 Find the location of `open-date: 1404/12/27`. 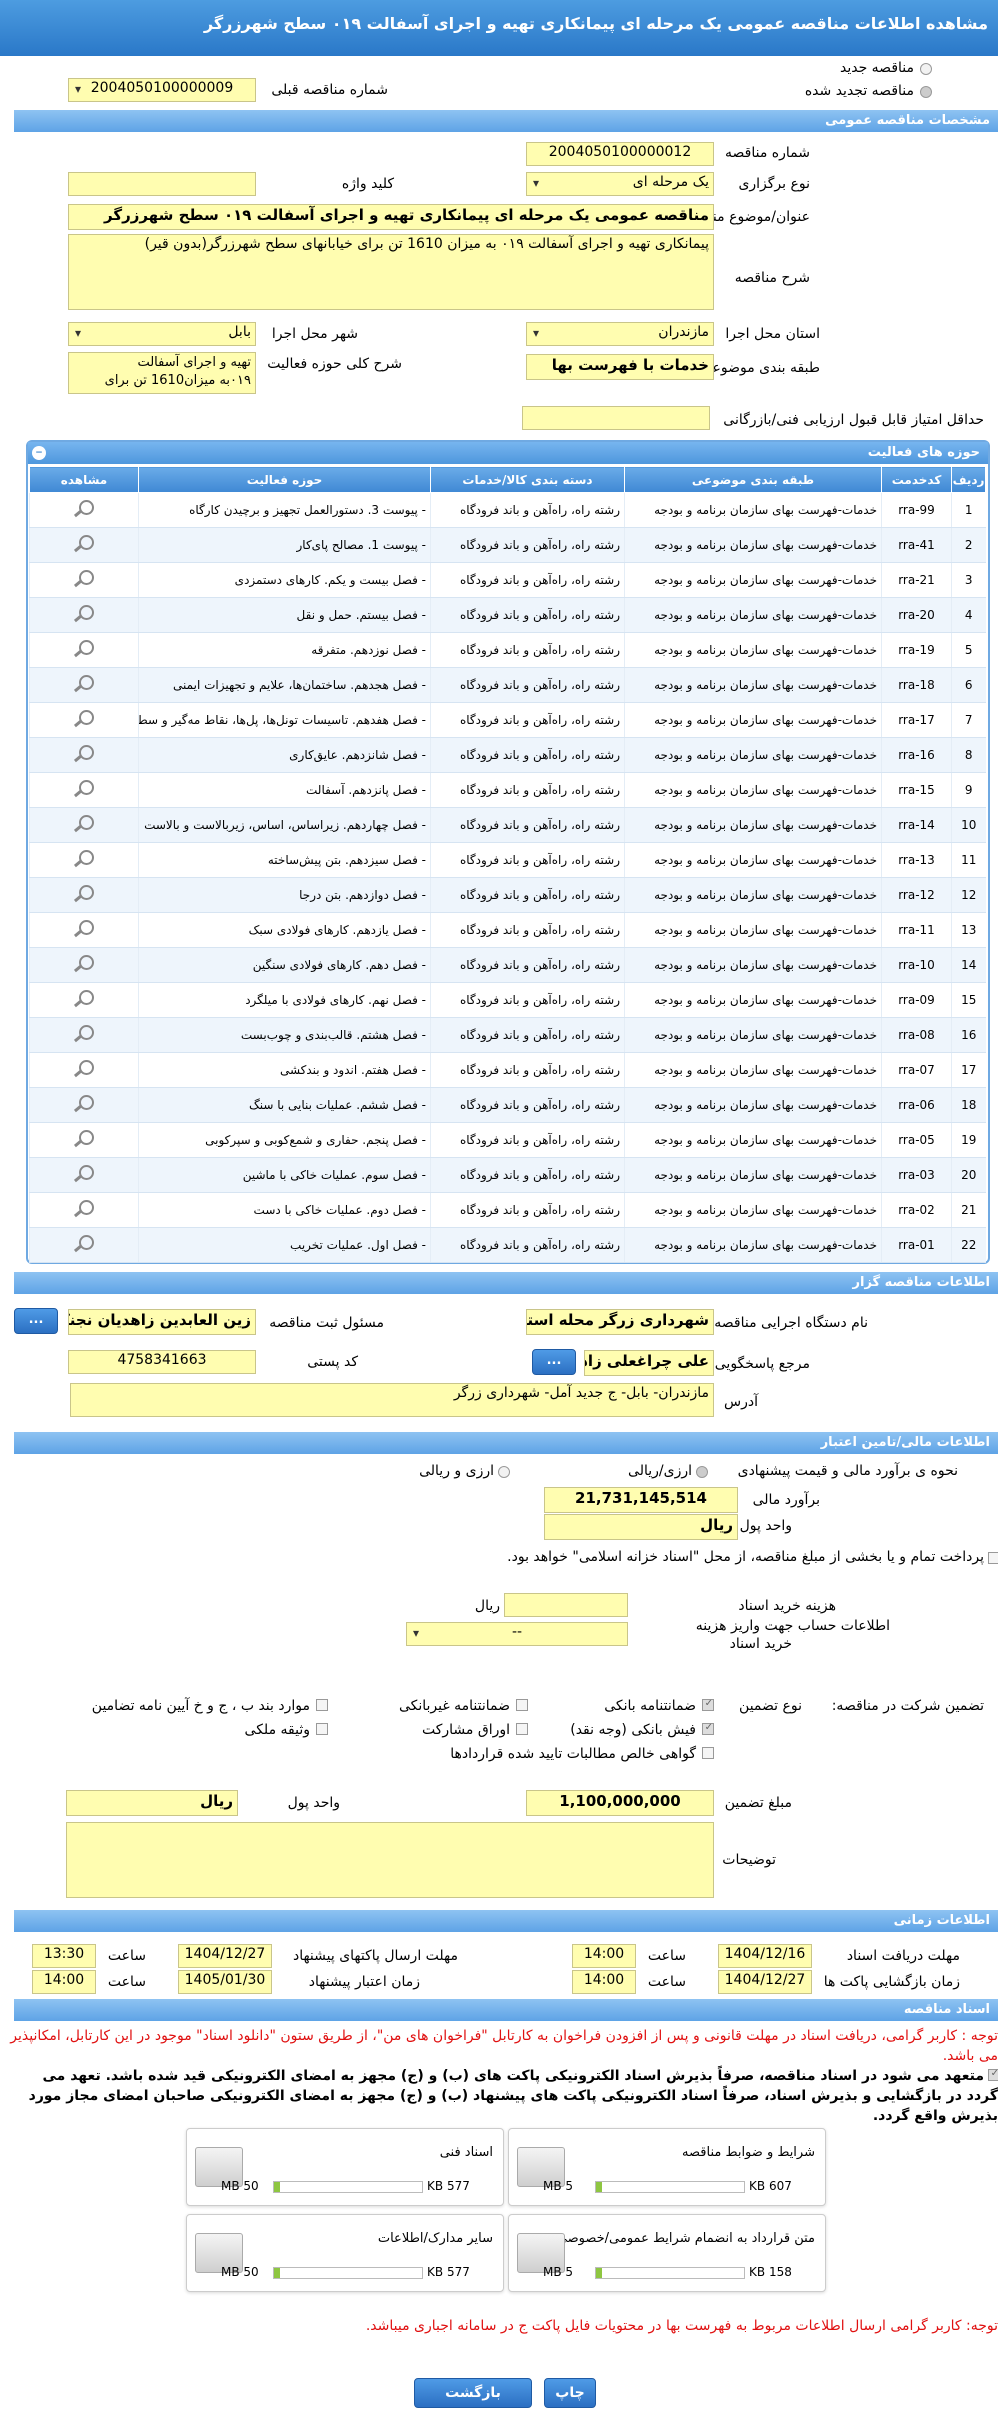

open-date: 1404/12/27 is located at coordinates (765, 1982).